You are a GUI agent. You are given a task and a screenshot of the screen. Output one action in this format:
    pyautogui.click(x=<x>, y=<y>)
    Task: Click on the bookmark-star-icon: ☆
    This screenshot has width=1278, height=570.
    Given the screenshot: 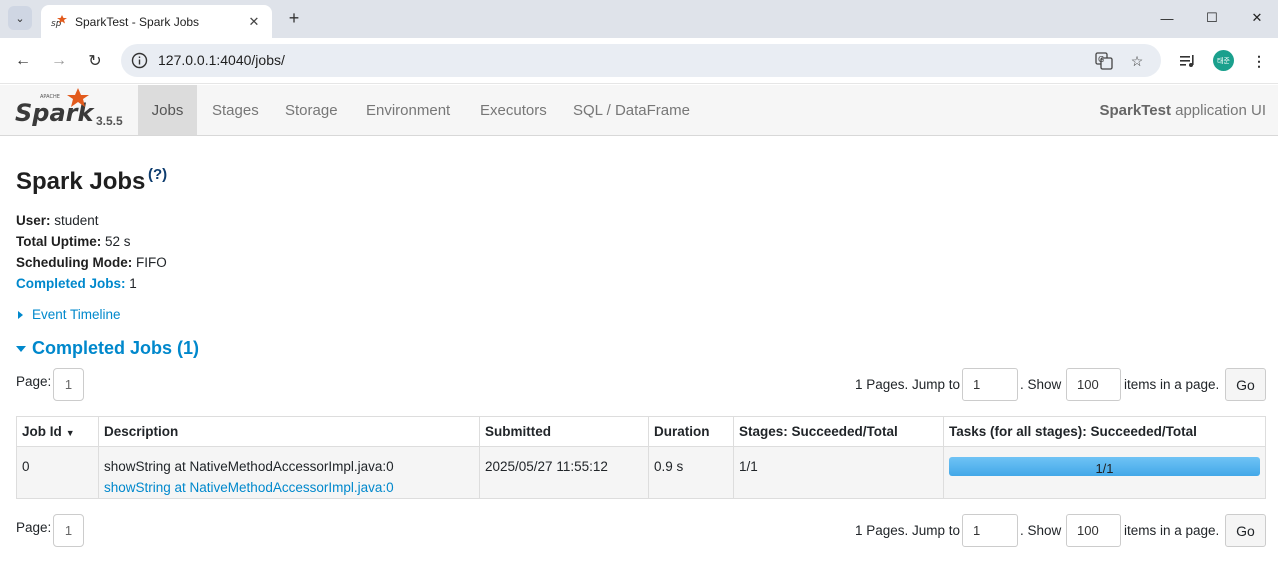 What is the action you would take?
    pyautogui.click(x=1137, y=61)
    